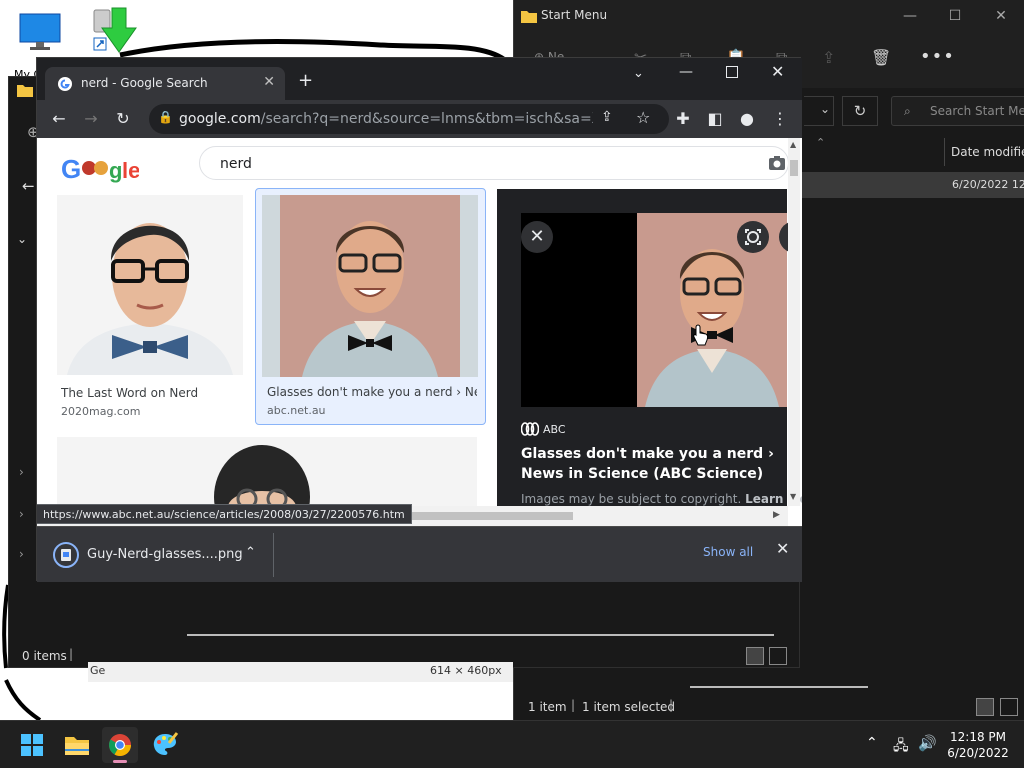 This screenshot has width=1024, height=768. Describe the element at coordinates (144, 83) in the screenshot. I see `tab-title: nerd - Google Search` at that location.